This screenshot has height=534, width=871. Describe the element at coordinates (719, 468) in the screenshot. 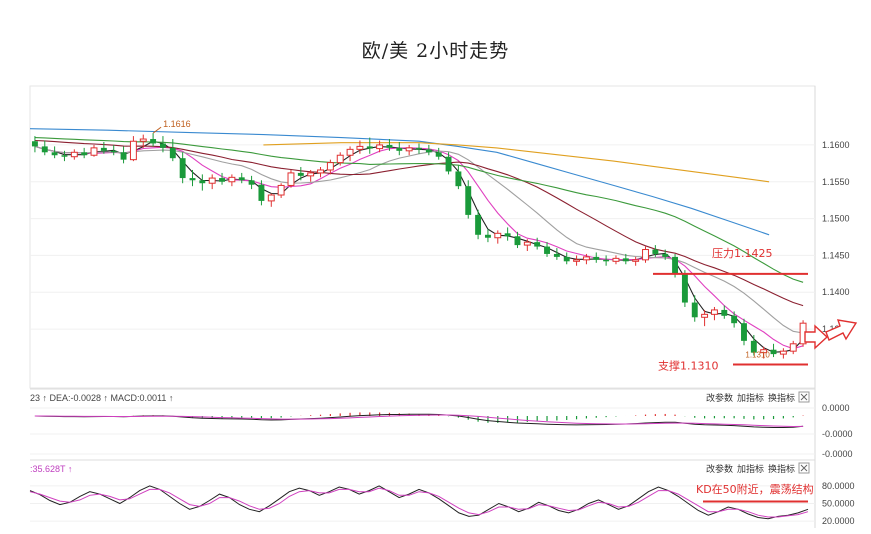

I see `kd-button-0: 改参数` at that location.